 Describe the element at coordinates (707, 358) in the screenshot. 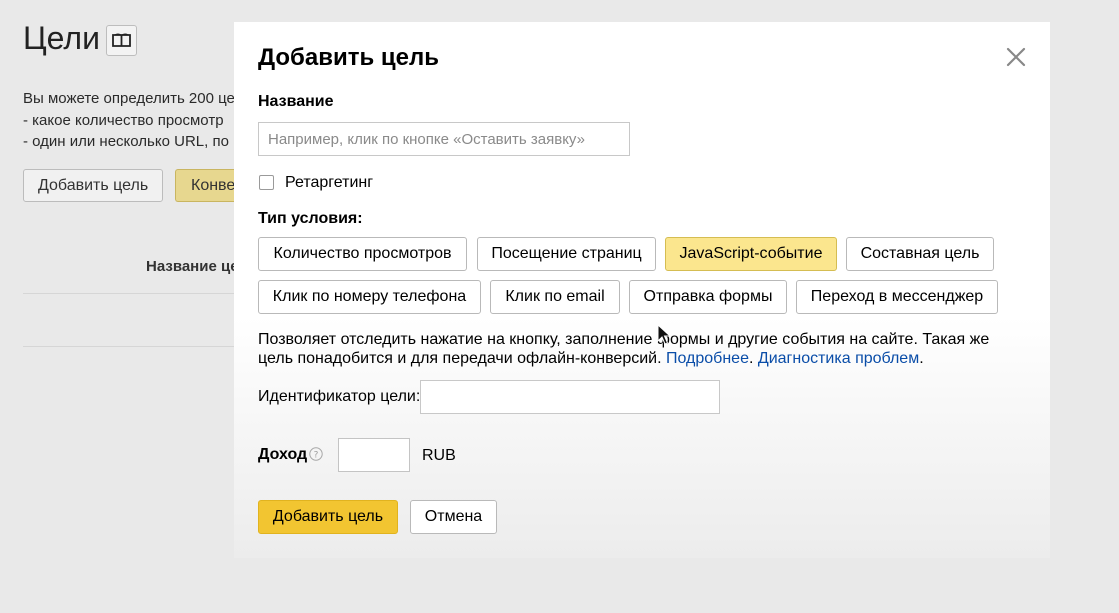

I see `more-link: Подробнее` at that location.